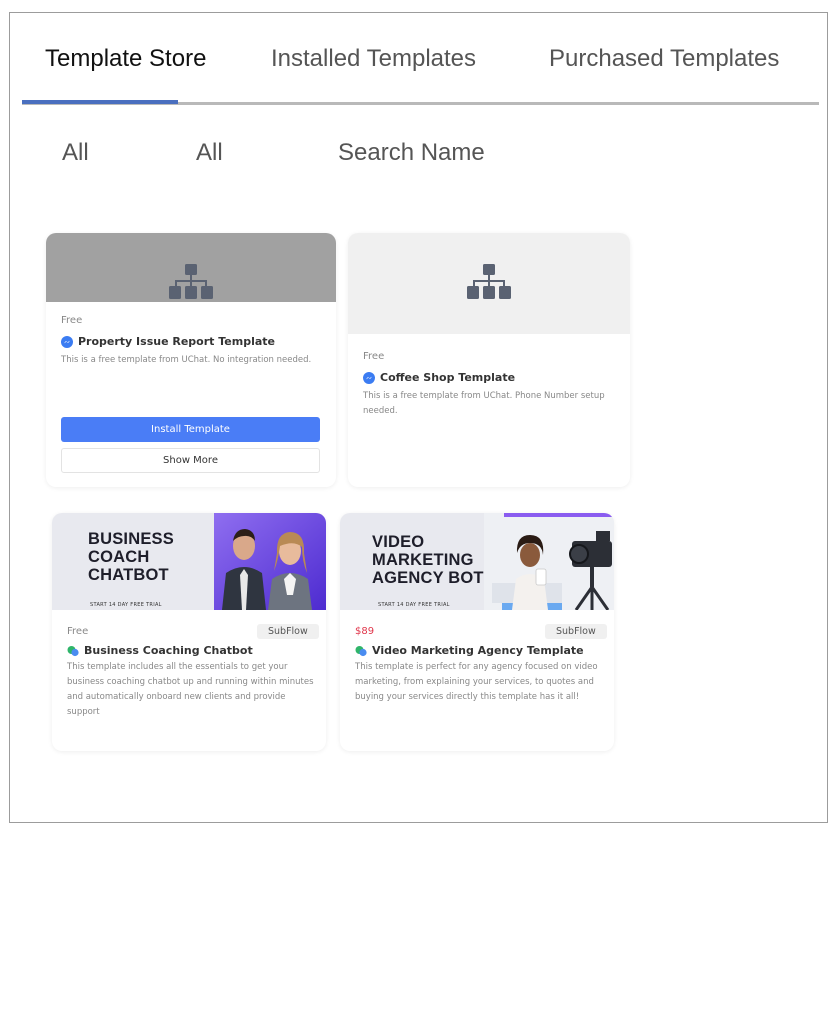 The image size is (832, 1024). I want to click on video-marketer-photo, so click(549, 561).